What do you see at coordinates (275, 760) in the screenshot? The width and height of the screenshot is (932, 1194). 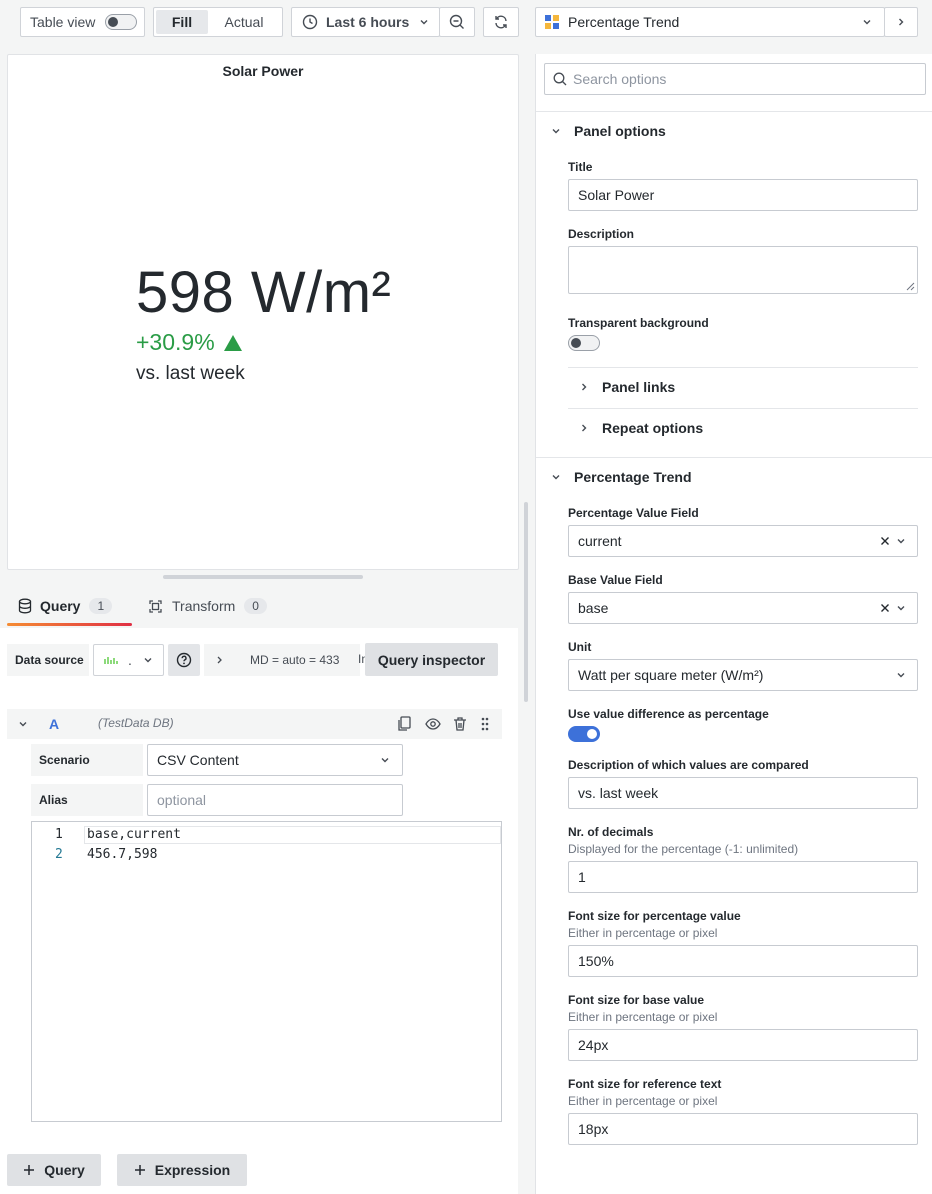 I see `scenario-select: CSV Content` at bounding box center [275, 760].